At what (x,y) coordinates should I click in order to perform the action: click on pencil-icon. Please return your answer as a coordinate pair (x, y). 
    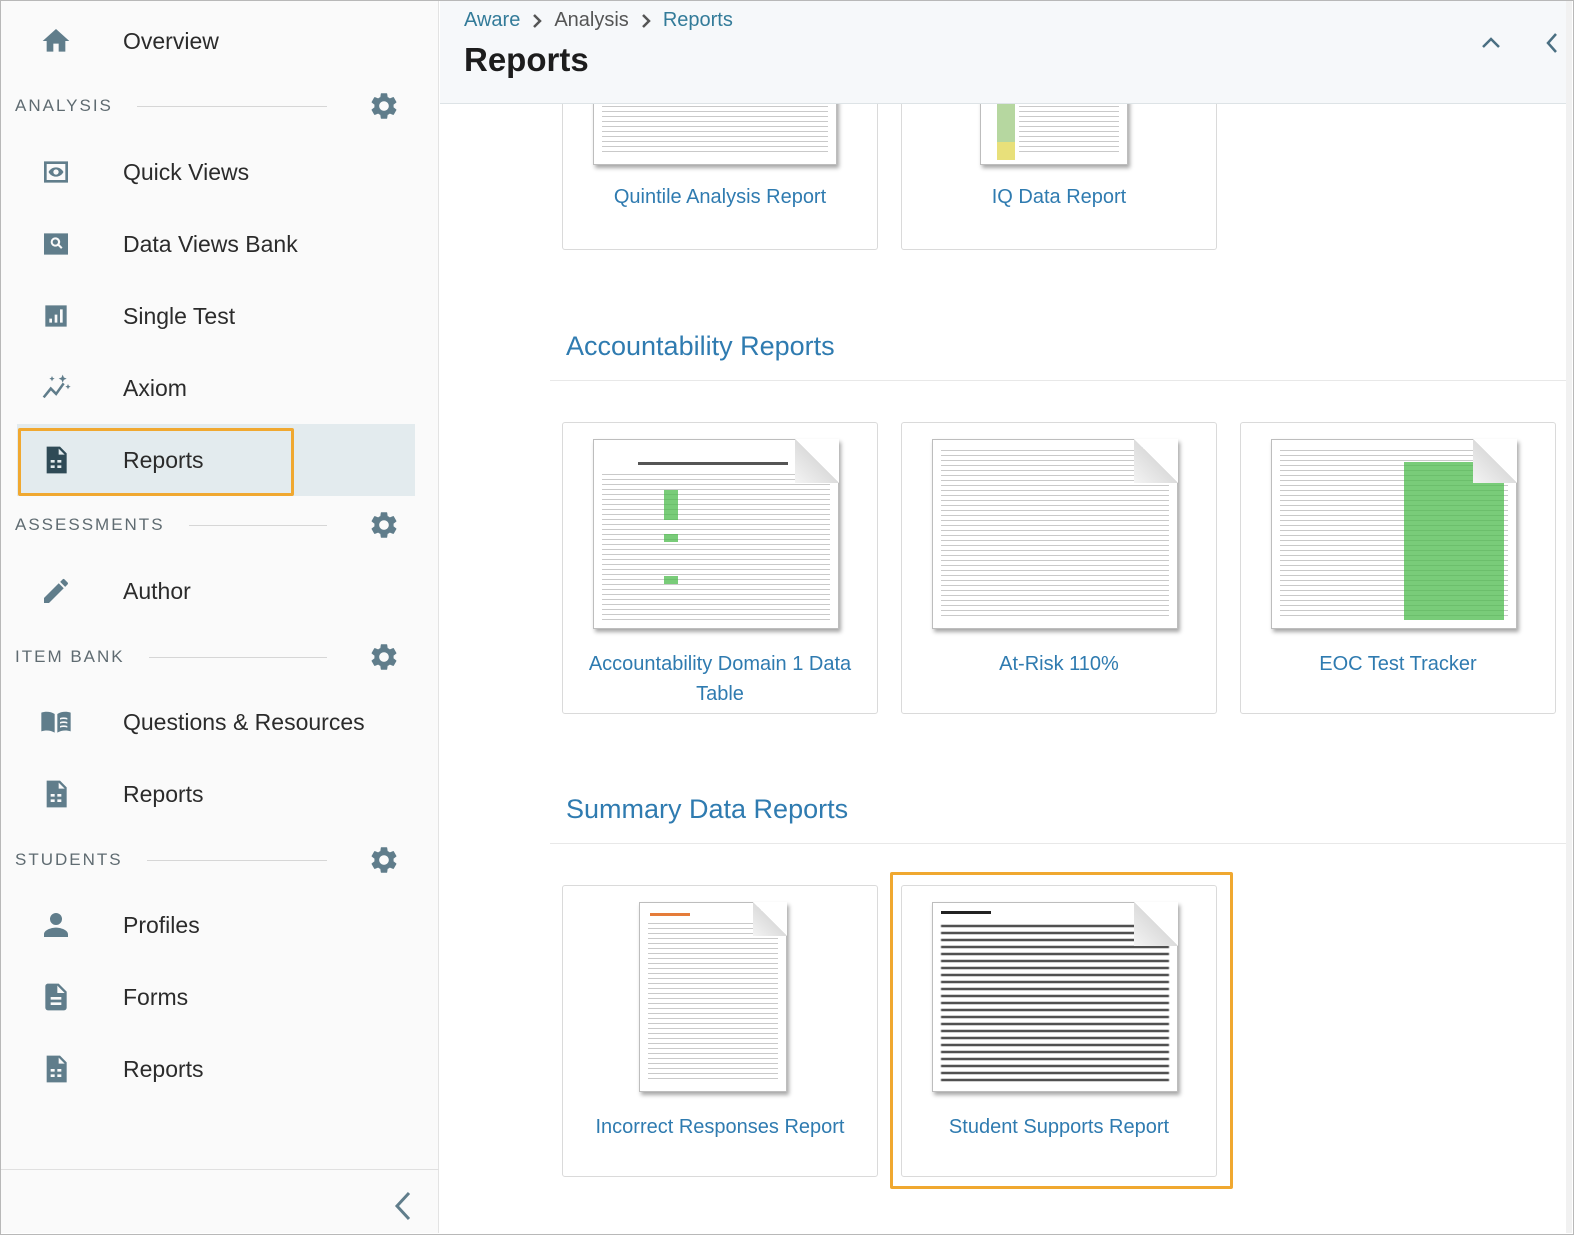
    Looking at the image, I should click on (56, 591).